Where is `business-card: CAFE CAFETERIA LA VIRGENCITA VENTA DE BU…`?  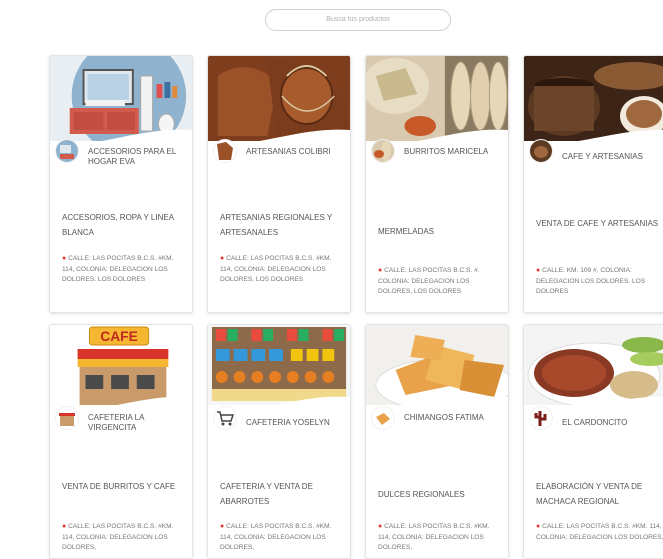
business-card: CAFE CAFETERIA LA VIRGENCITA VENTA DE BU… is located at coordinates (121, 441).